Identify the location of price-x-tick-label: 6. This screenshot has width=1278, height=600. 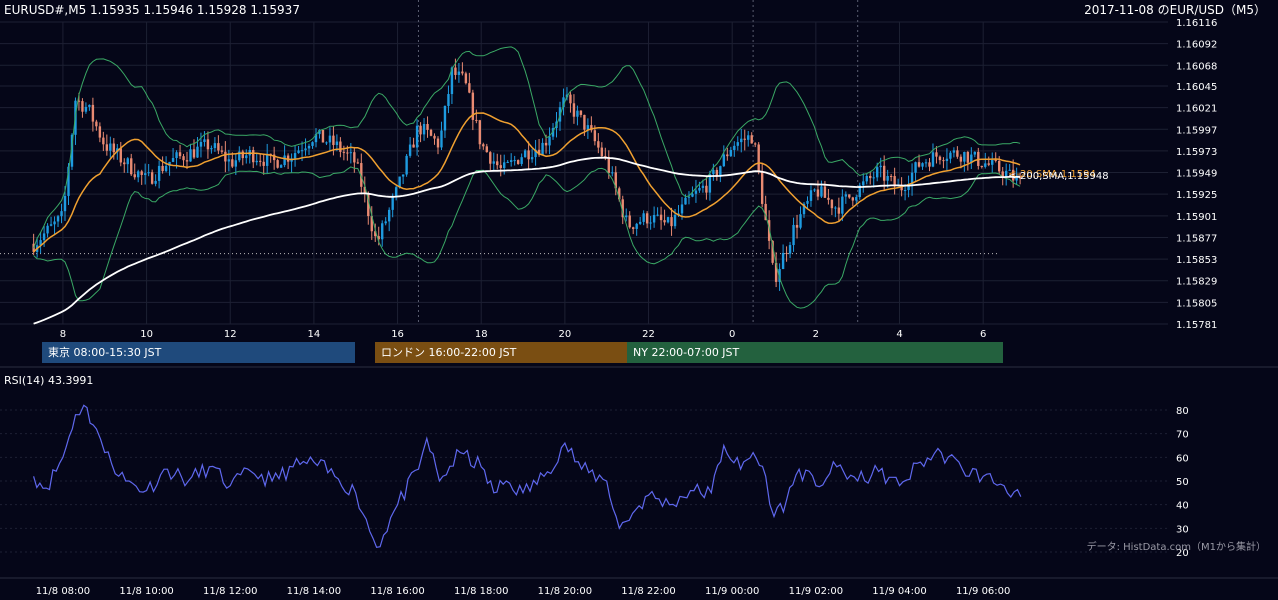
(983, 334).